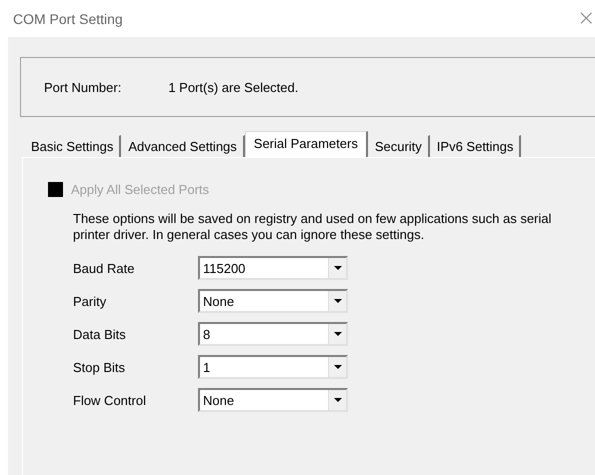 This screenshot has width=595, height=475. I want to click on dropdown: 8, so click(273, 334).